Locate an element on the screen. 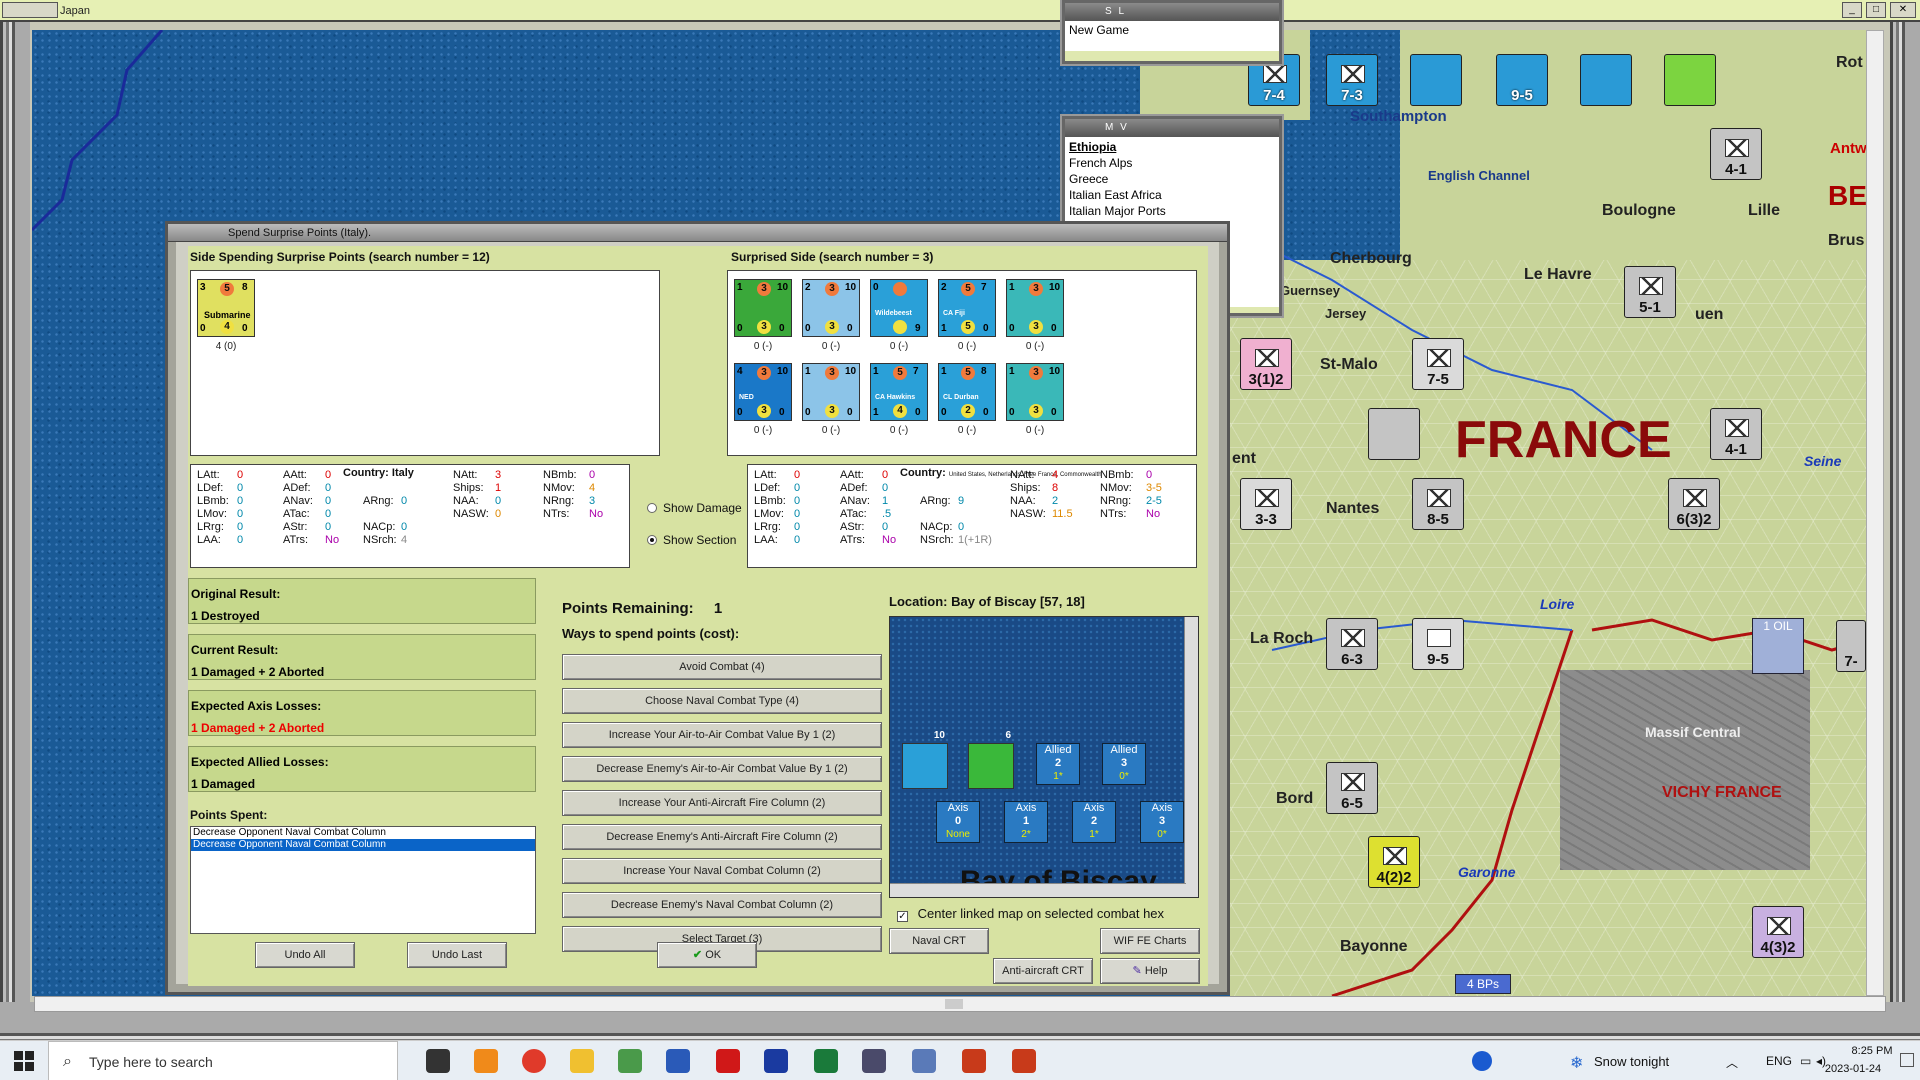  close-icon: ✕ is located at coordinates (1903, 10).